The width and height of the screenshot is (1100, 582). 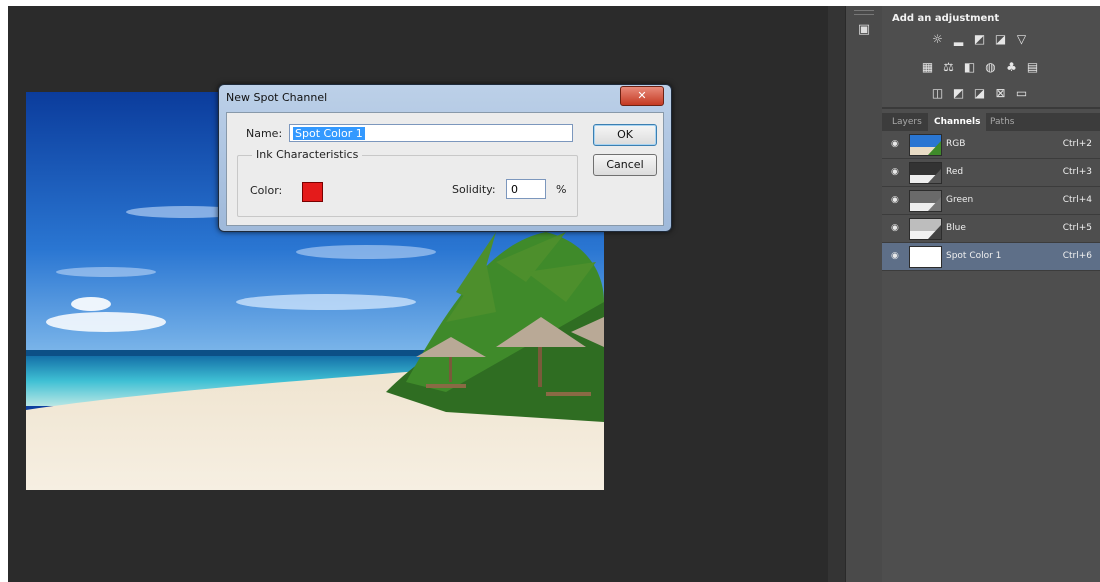 I want to click on tab-layers: Layers, so click(x=907, y=122).